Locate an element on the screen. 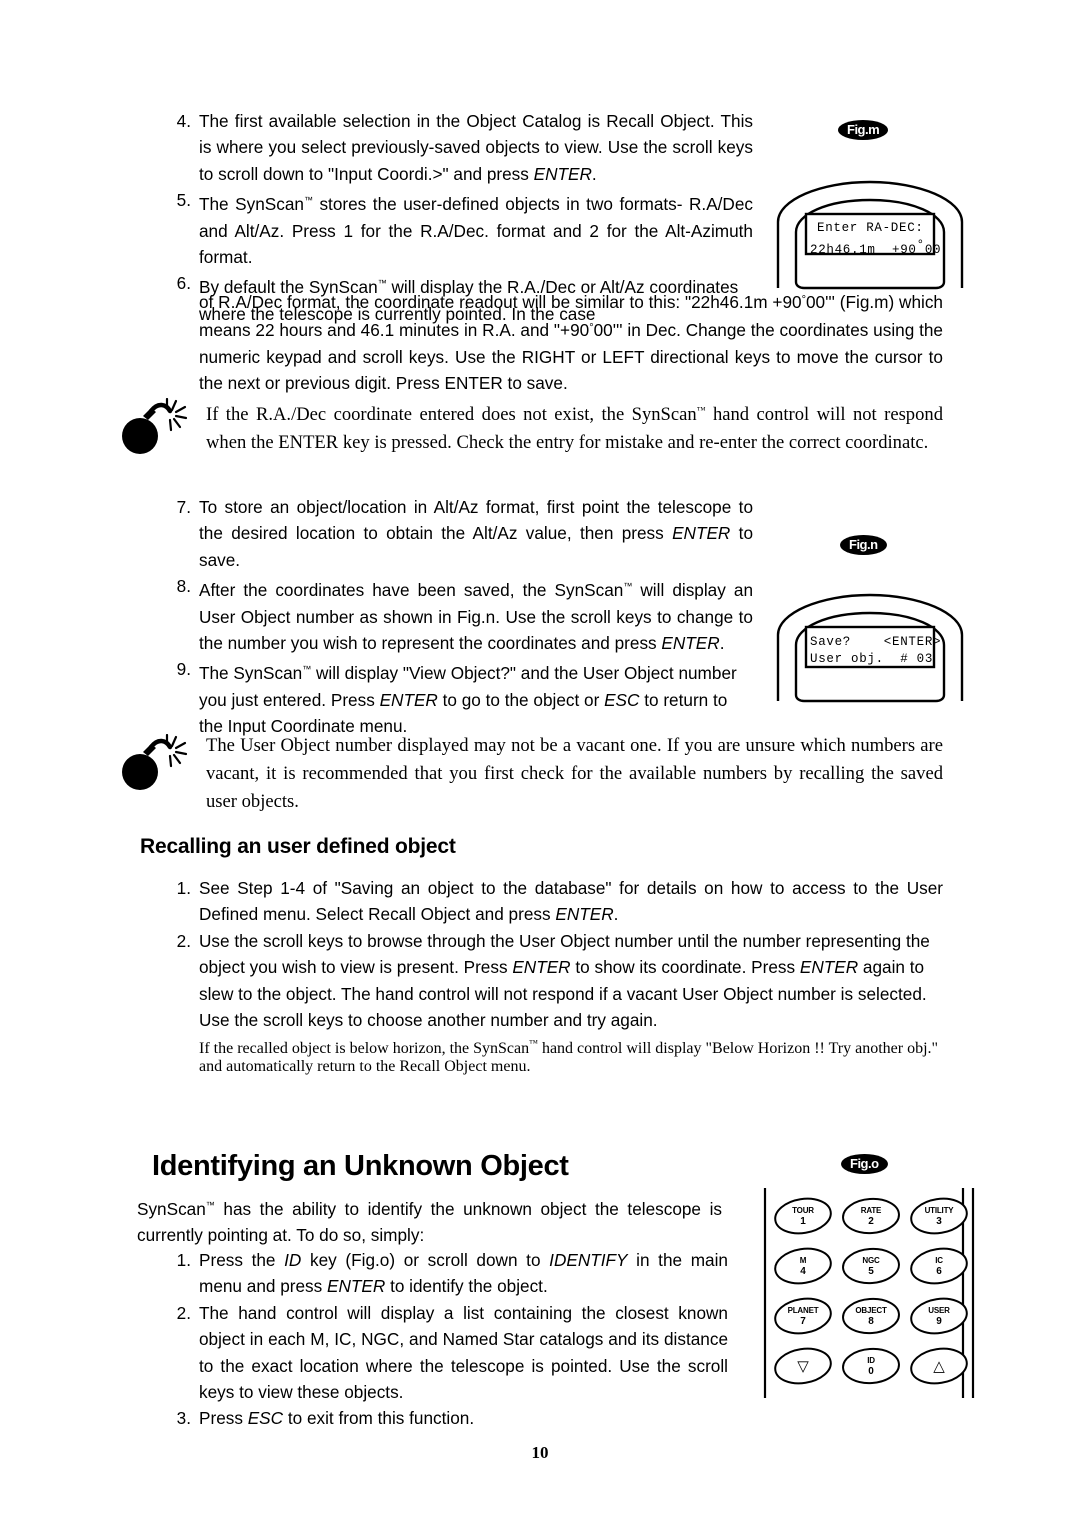  key-digit-label: 6 is located at coordinates (939, 1271).